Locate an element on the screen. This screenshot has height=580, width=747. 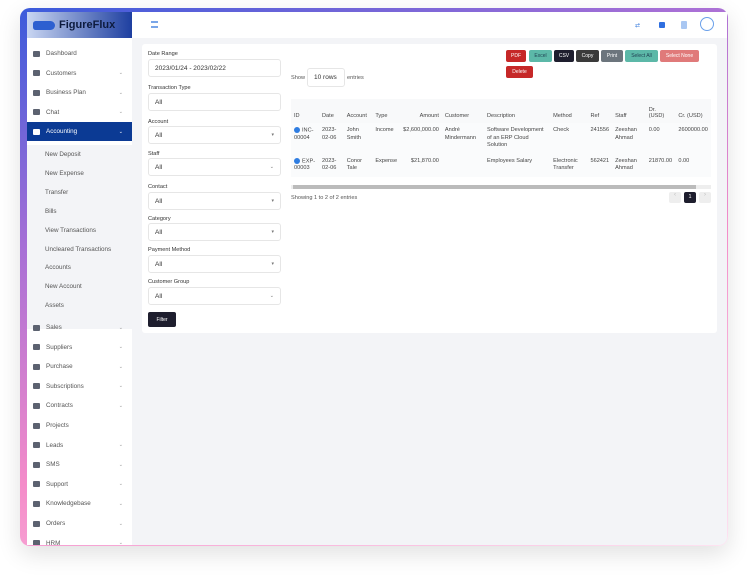
column-header: Staff is located at coordinates (629, 111).